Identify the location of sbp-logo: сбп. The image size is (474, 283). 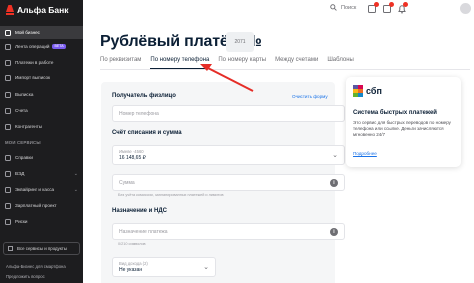
(367, 91).